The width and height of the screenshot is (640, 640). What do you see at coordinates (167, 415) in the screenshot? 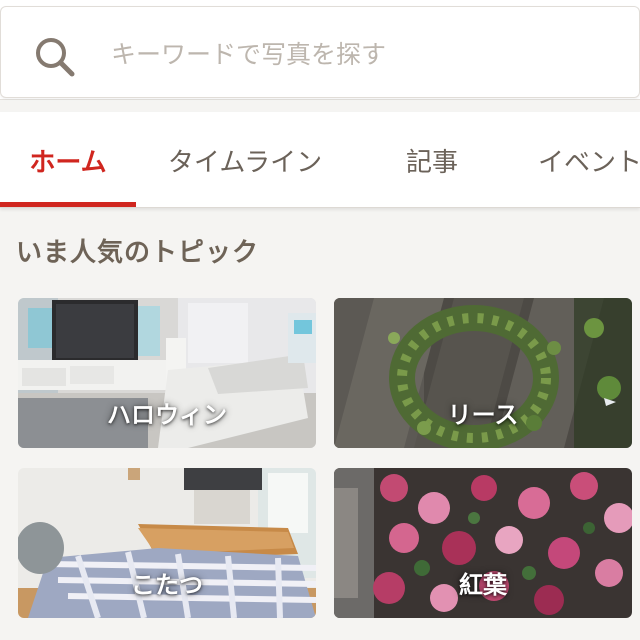
I see `topic-card-label: ハロウィン` at bounding box center [167, 415].